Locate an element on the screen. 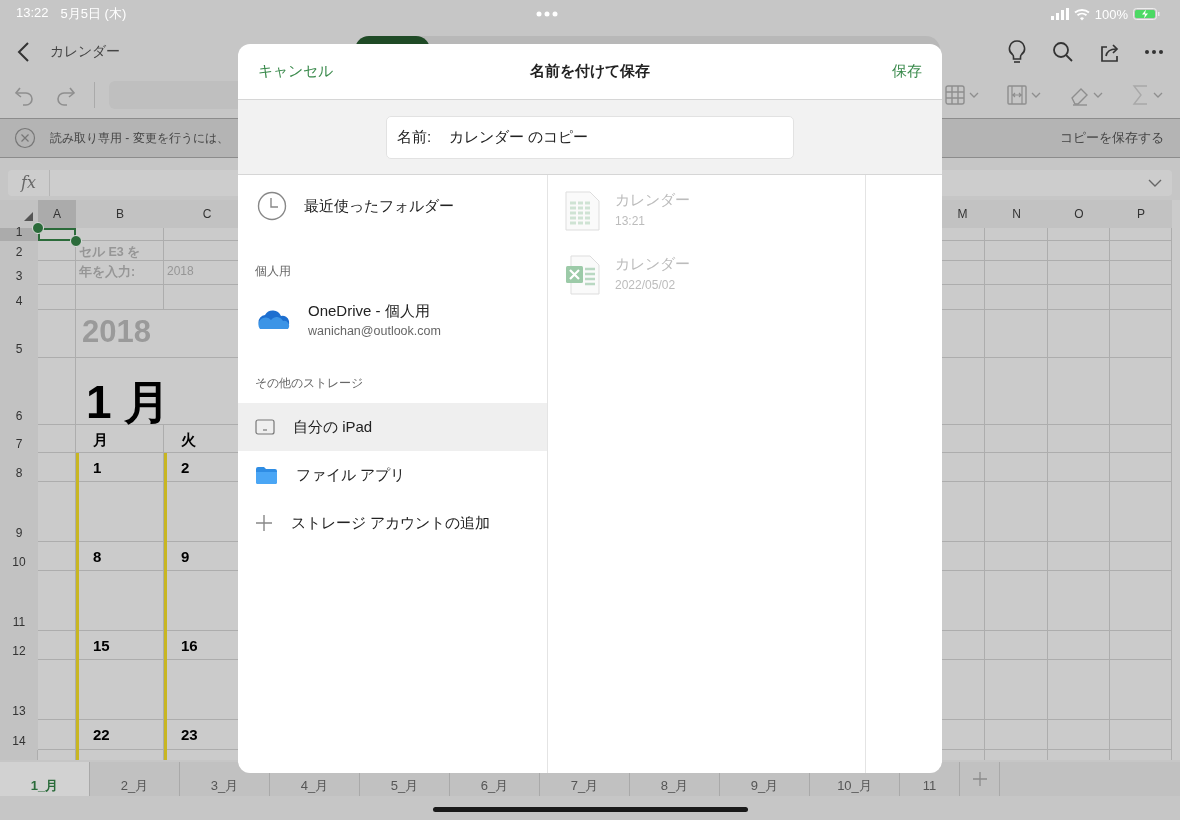  file-date: 2022/05/02 is located at coordinates (646, 285).